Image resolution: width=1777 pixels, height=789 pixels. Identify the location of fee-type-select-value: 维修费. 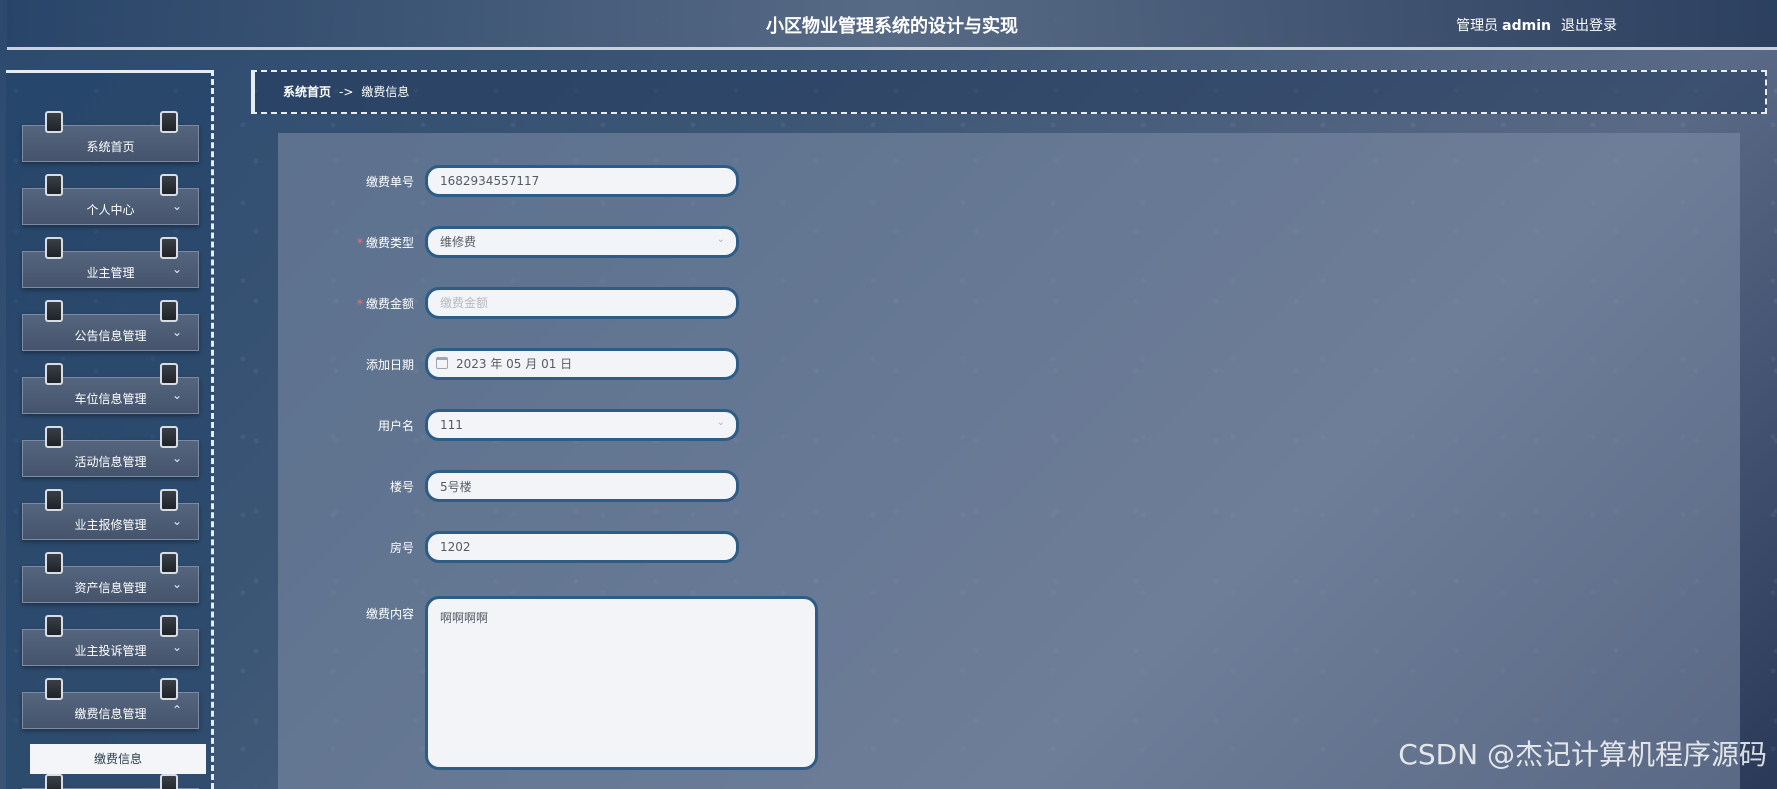
(582, 242).